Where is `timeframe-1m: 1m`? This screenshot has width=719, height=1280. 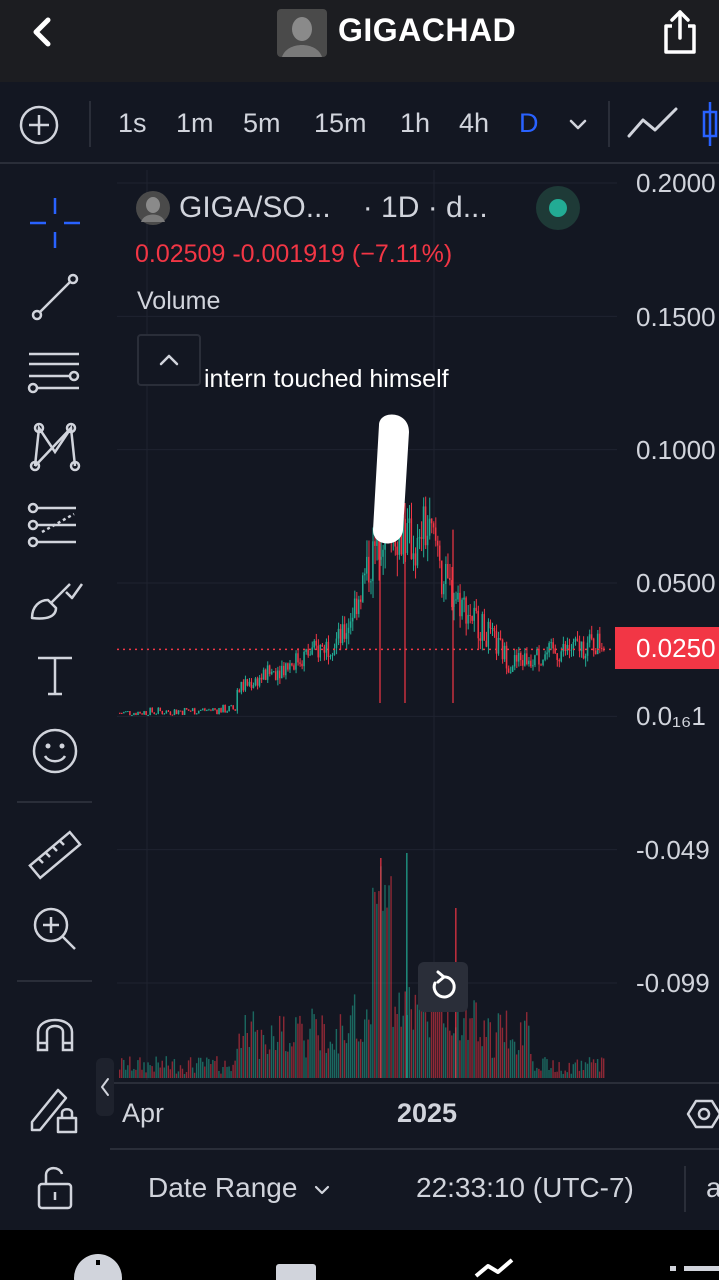
timeframe-1m: 1m is located at coordinates (195, 123).